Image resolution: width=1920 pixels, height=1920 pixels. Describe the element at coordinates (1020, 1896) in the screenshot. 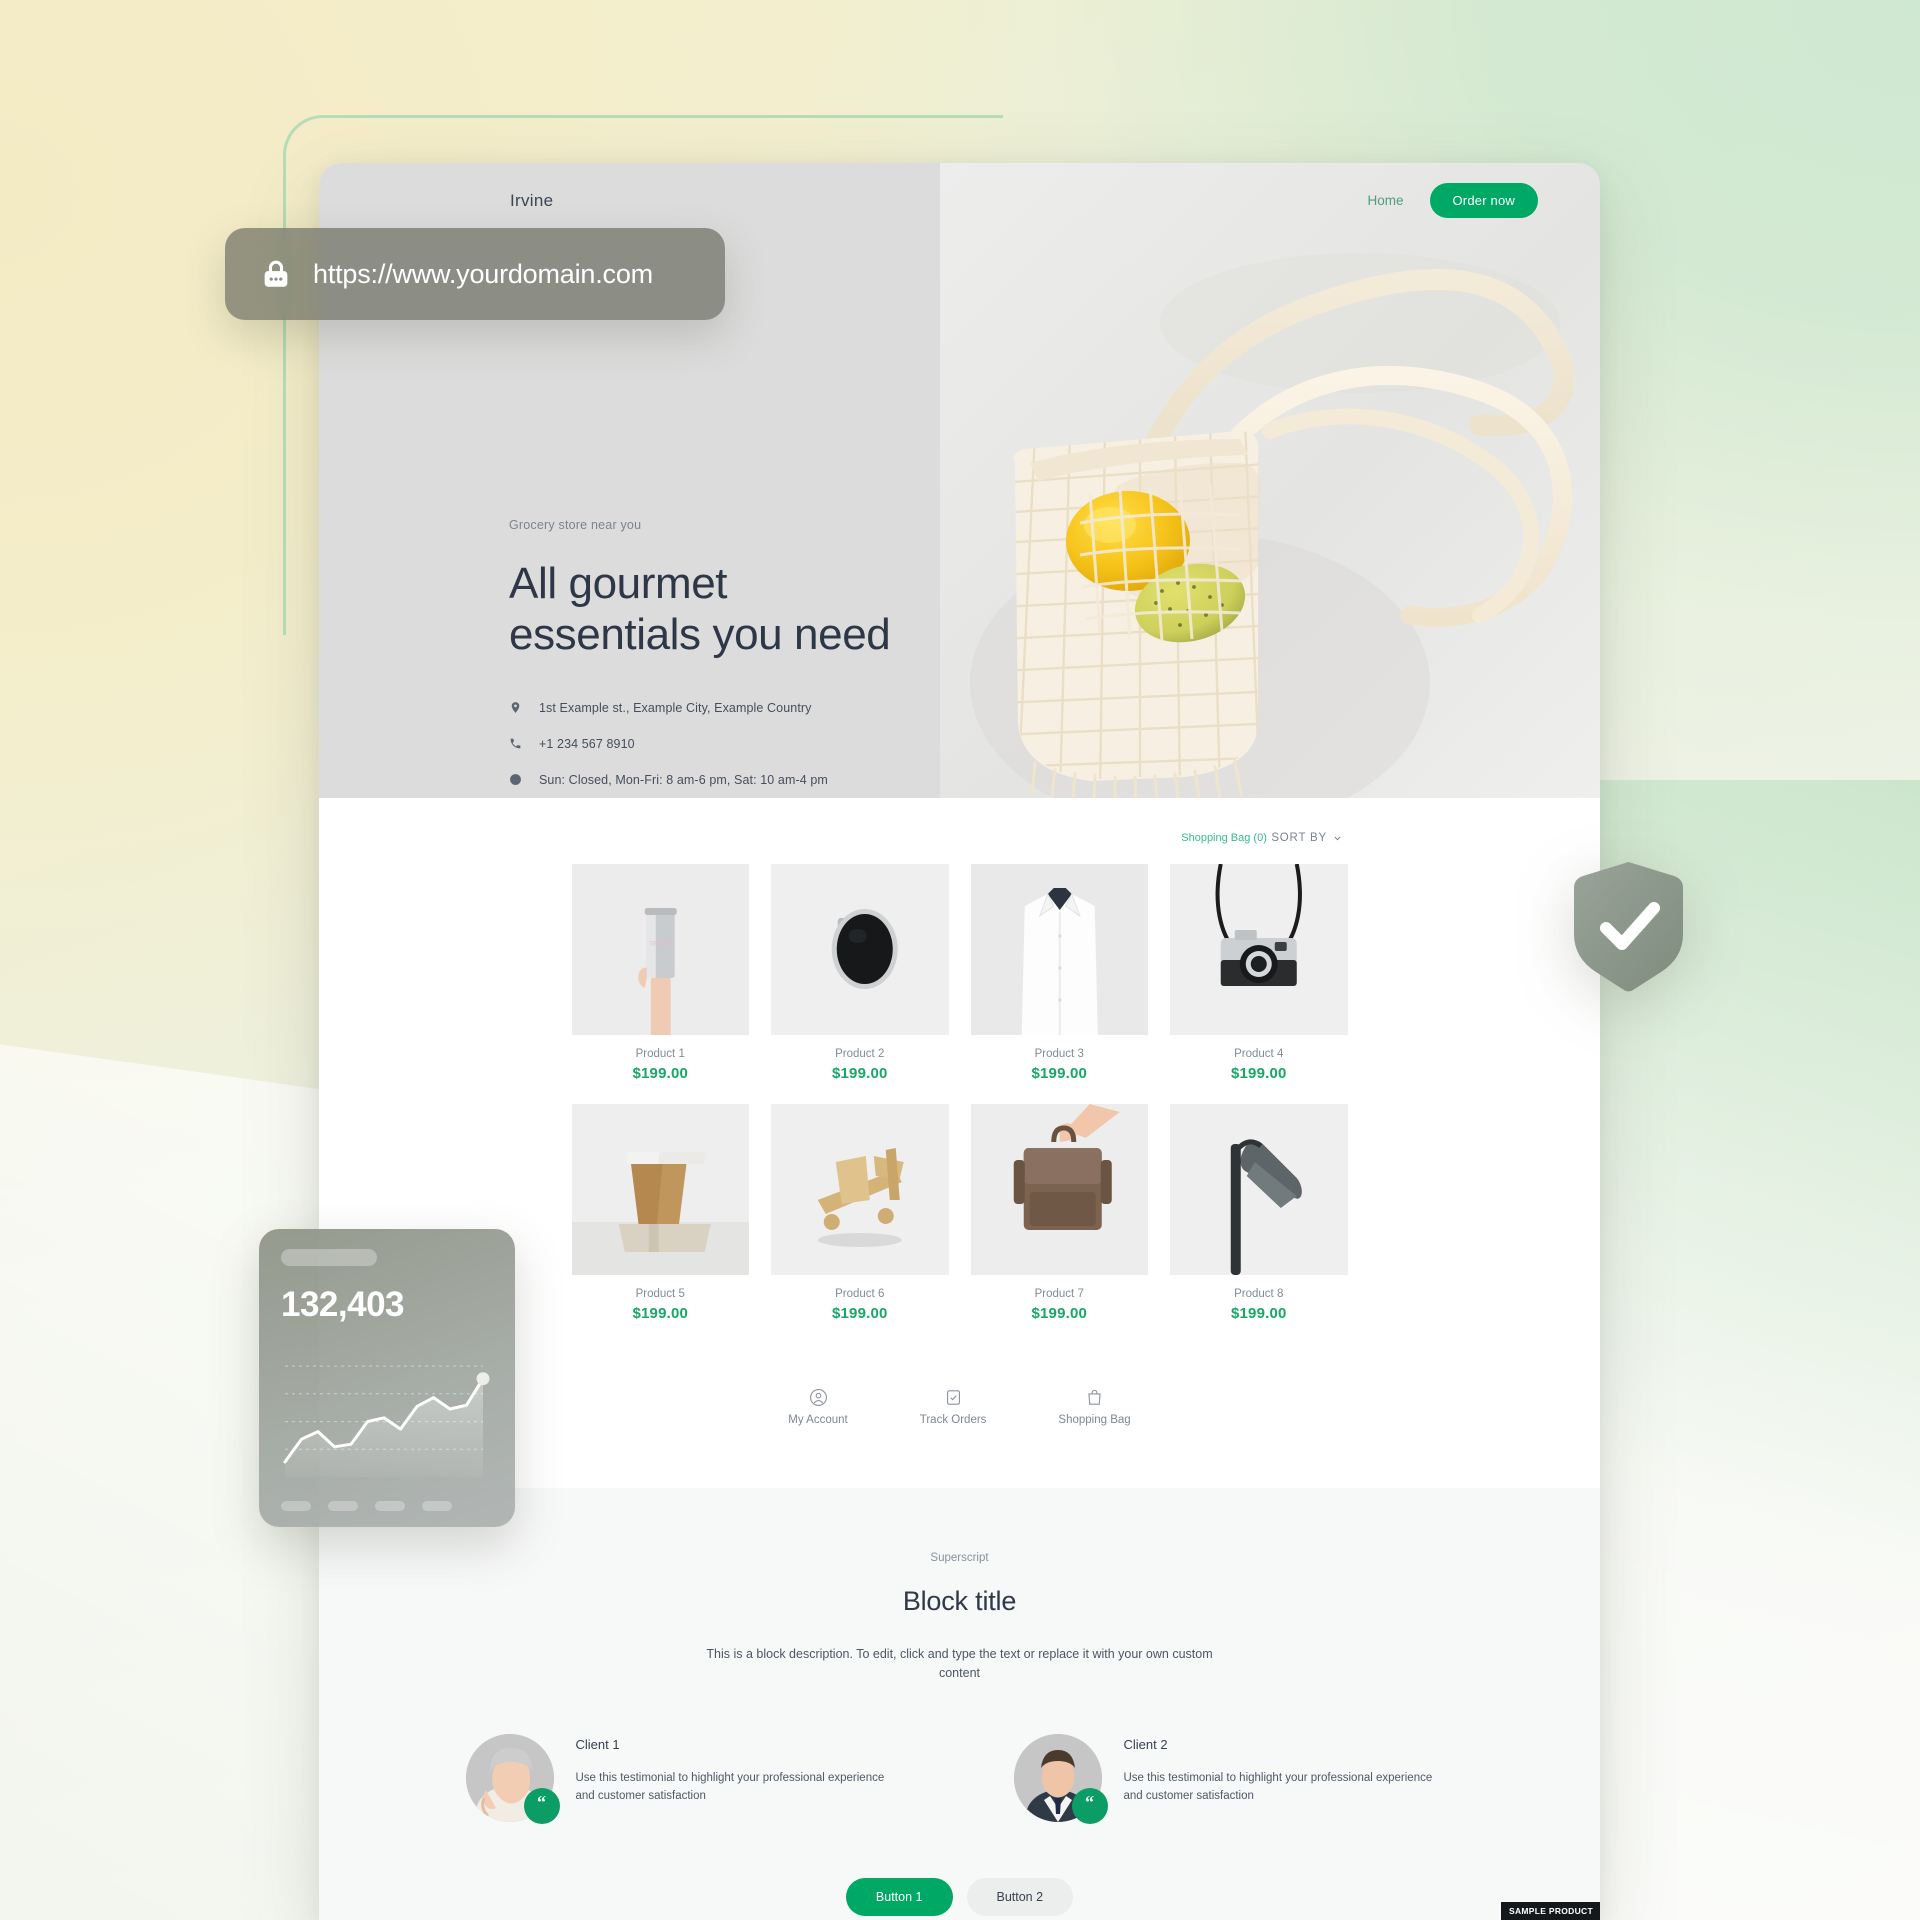

I see `block-secondary-button: Button 2` at that location.